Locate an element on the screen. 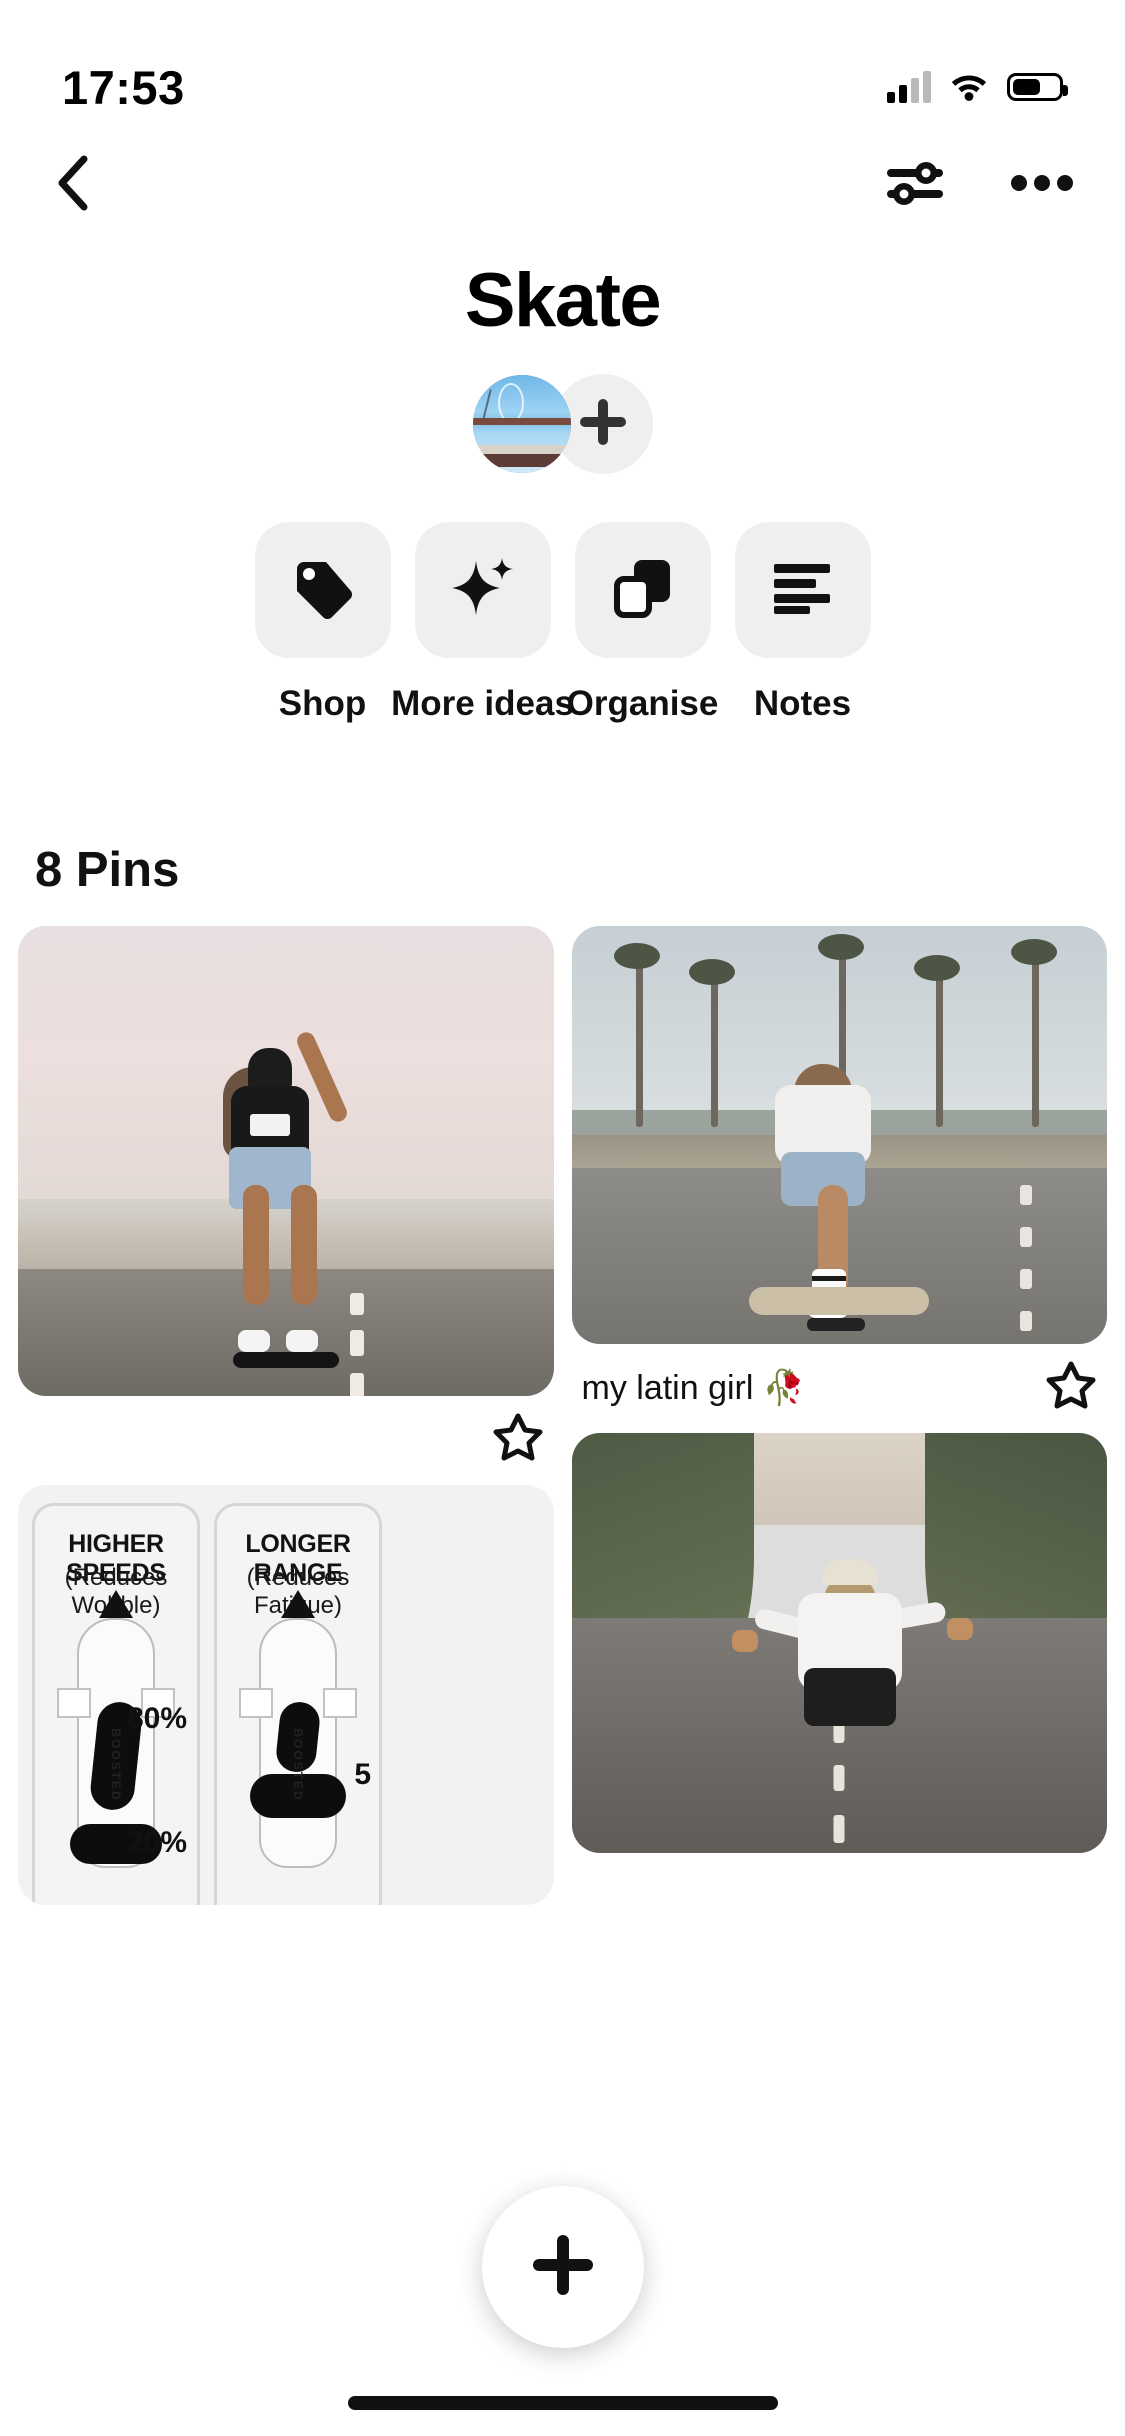 The width and height of the screenshot is (1125, 2436). price-tag-icon is located at coordinates (323, 590).